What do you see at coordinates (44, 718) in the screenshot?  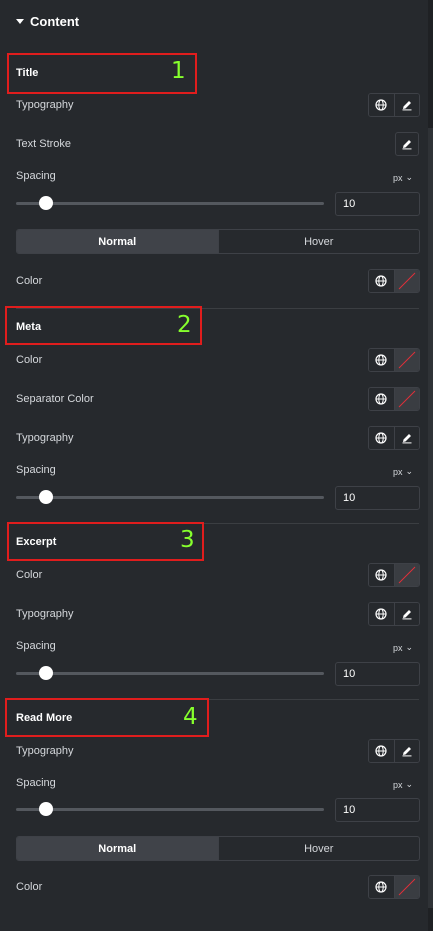 I see `group-title-read-more: Read More` at bounding box center [44, 718].